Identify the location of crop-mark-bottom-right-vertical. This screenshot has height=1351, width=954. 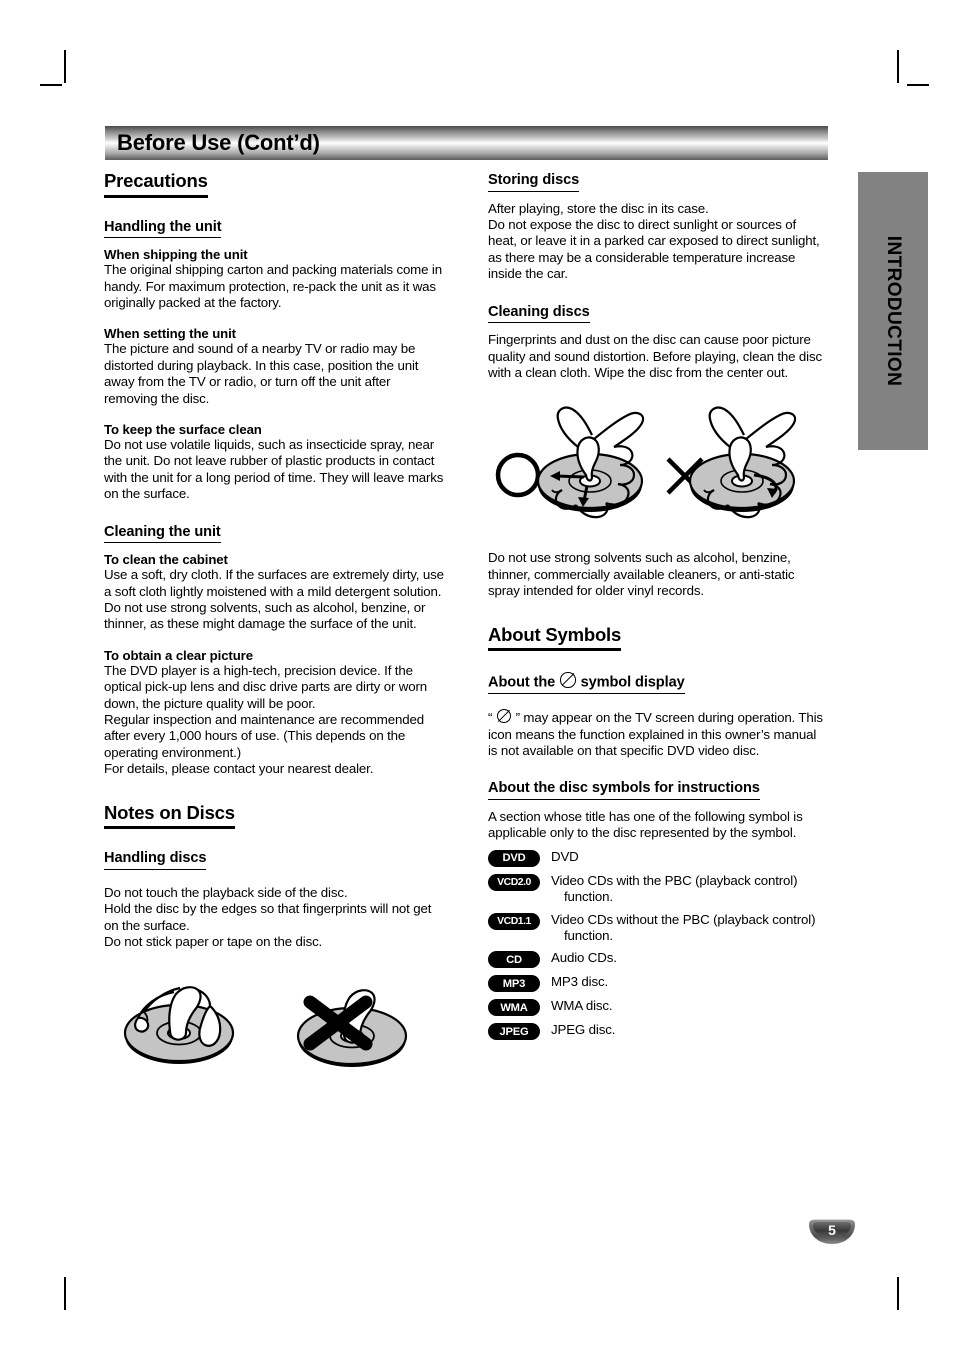
(898, 1293).